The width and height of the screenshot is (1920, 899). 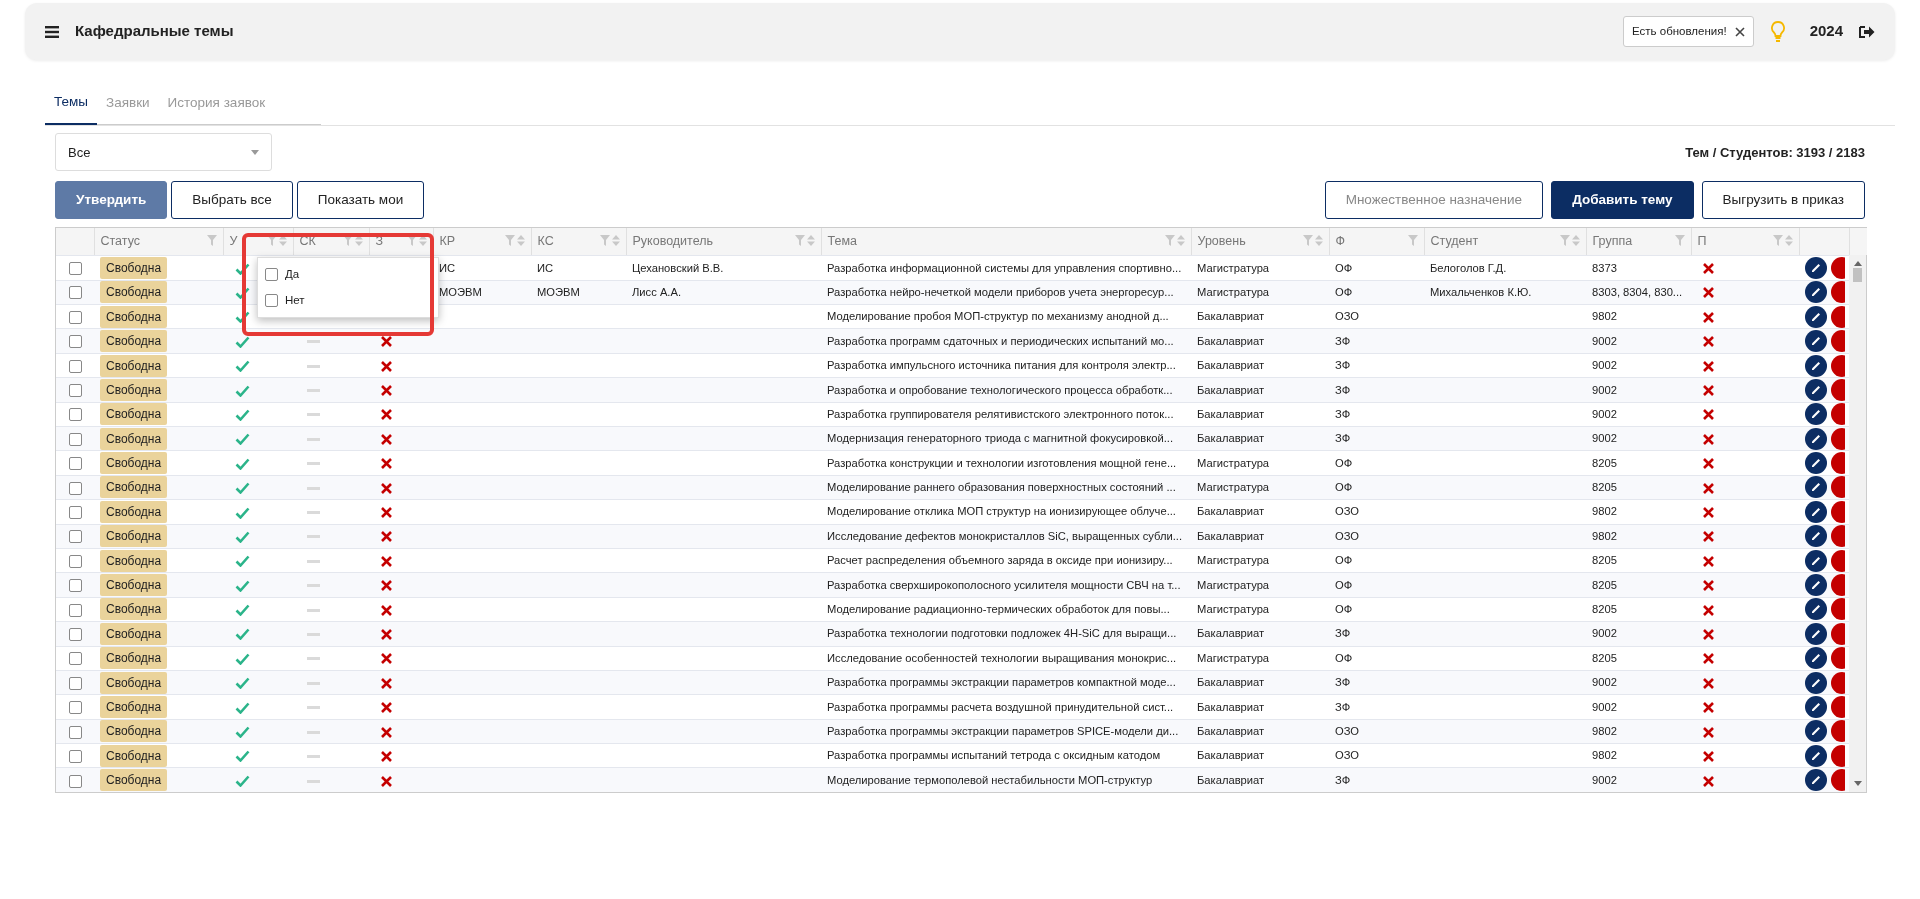 What do you see at coordinates (360, 200) in the screenshot?
I see `action-button: Показать мои` at bounding box center [360, 200].